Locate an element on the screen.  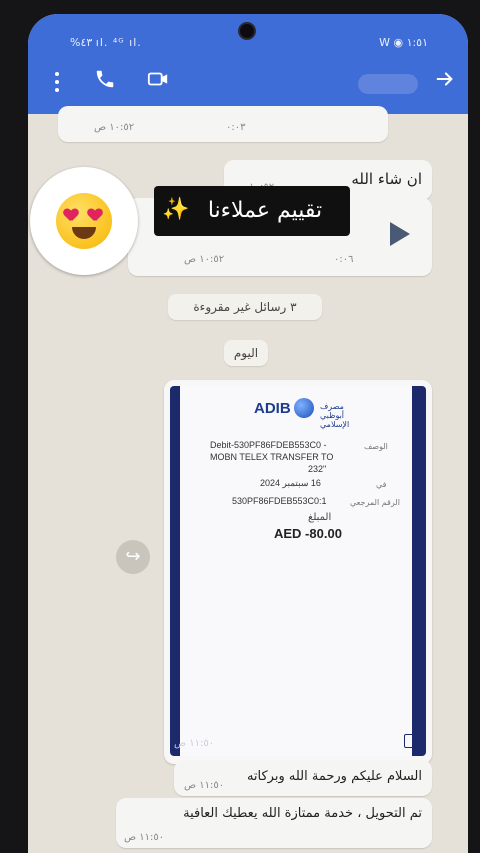
smile-mouth is located at coordinates (84, 233).